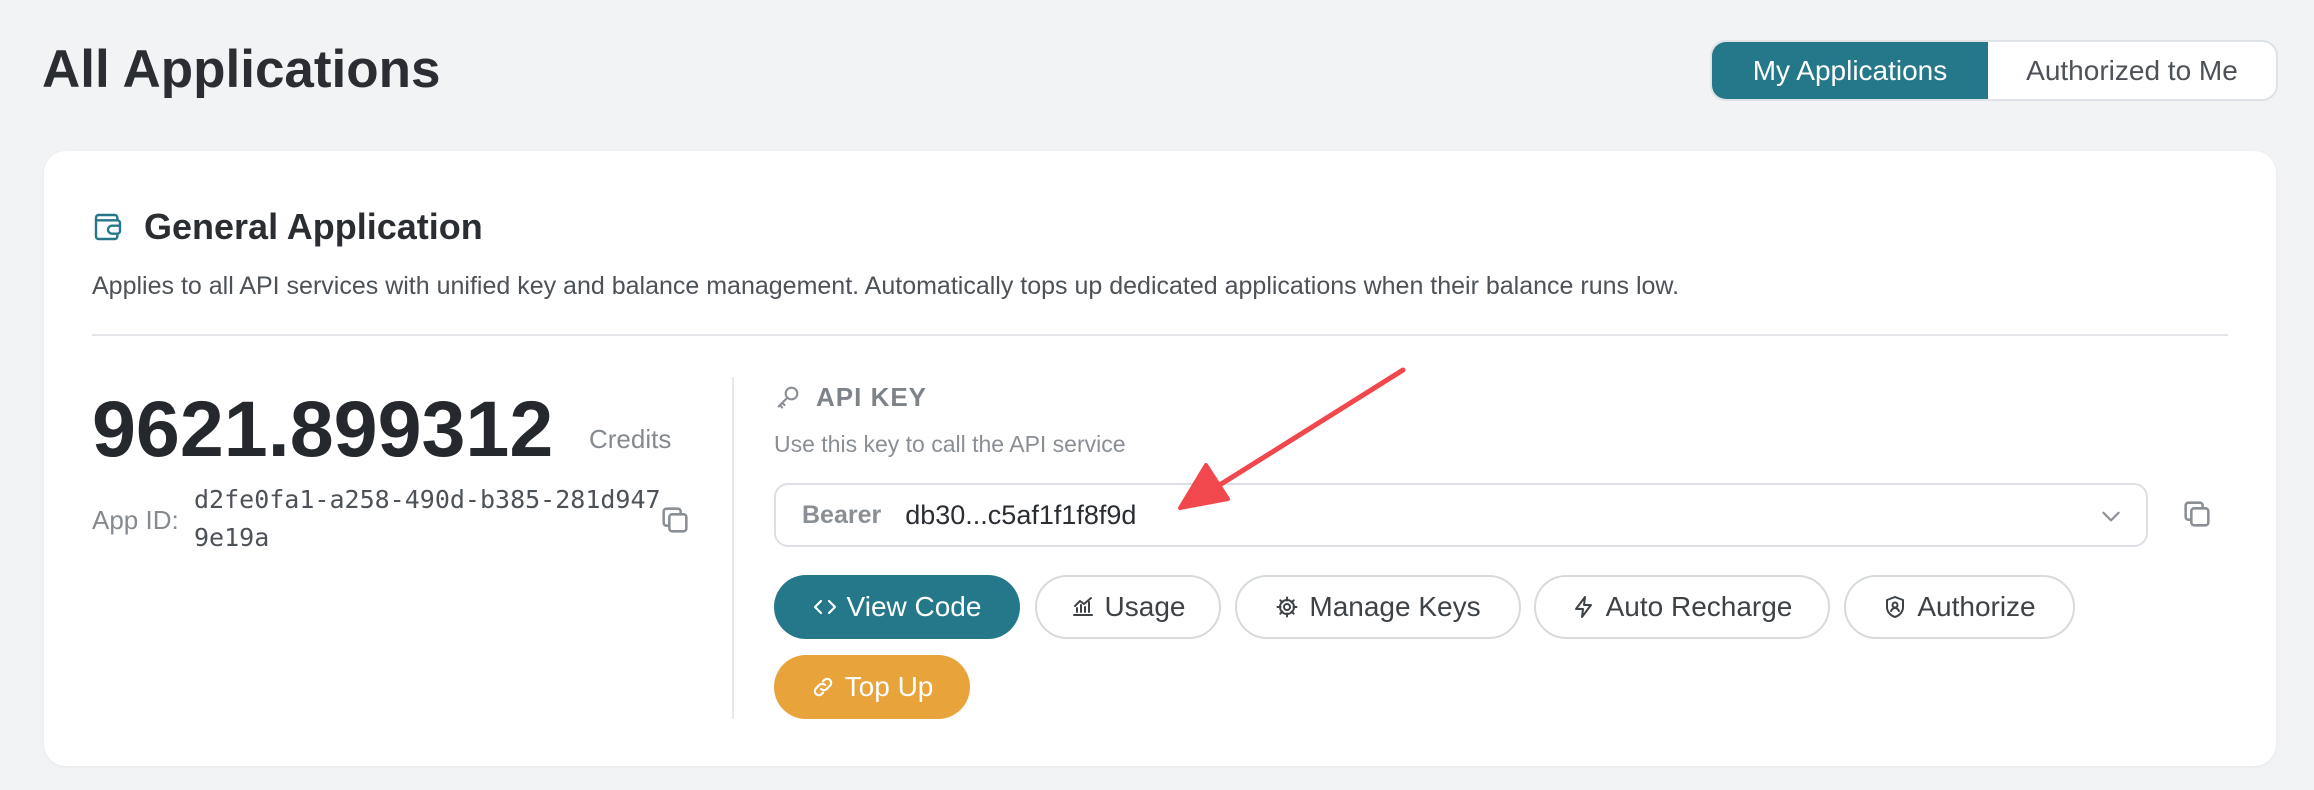  I want to click on auto-recharge-label: Auto Recharge, so click(1699, 606).